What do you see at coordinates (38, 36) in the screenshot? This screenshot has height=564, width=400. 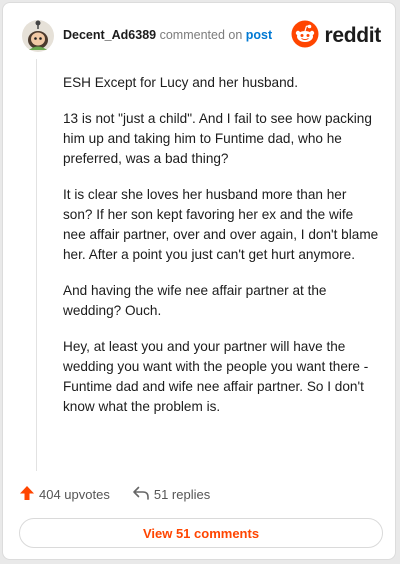 I see `user-avatar-icon` at bounding box center [38, 36].